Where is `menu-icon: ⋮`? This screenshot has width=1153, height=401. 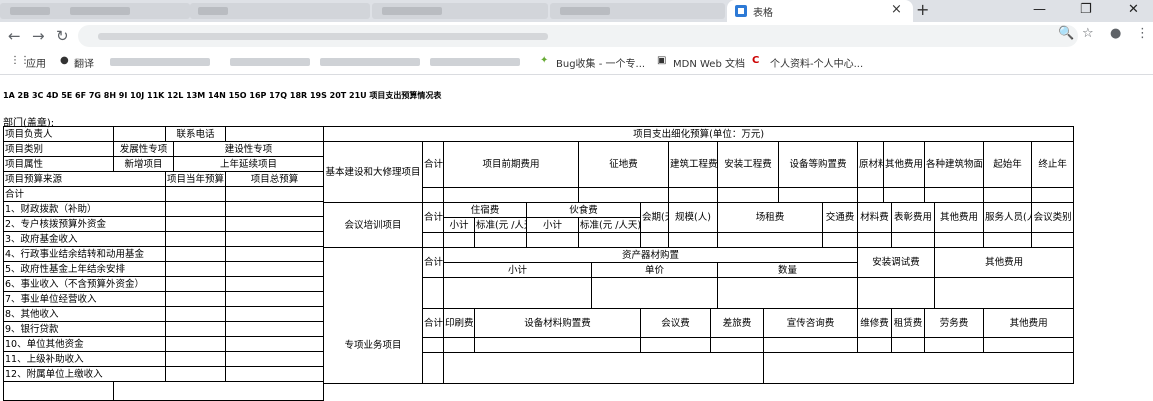 menu-icon: ⋮ is located at coordinates (1142, 33).